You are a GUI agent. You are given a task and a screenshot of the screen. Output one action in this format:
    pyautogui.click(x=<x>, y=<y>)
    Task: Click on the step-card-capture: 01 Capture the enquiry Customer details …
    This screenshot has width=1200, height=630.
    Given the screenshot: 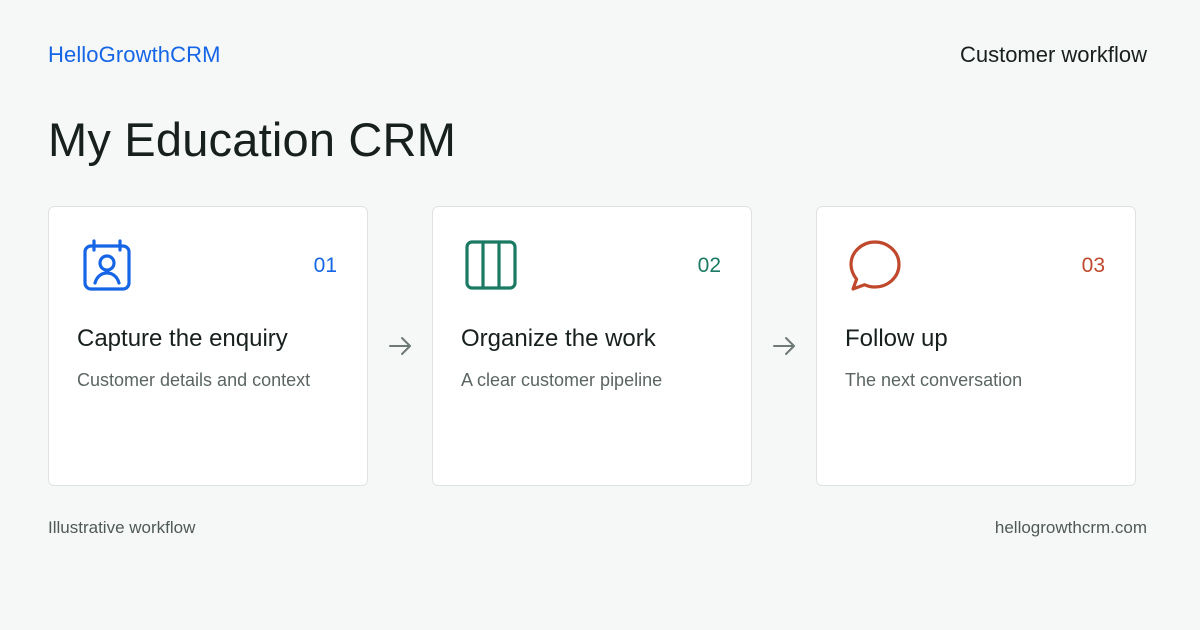 What is the action you would take?
    pyautogui.click(x=208, y=346)
    